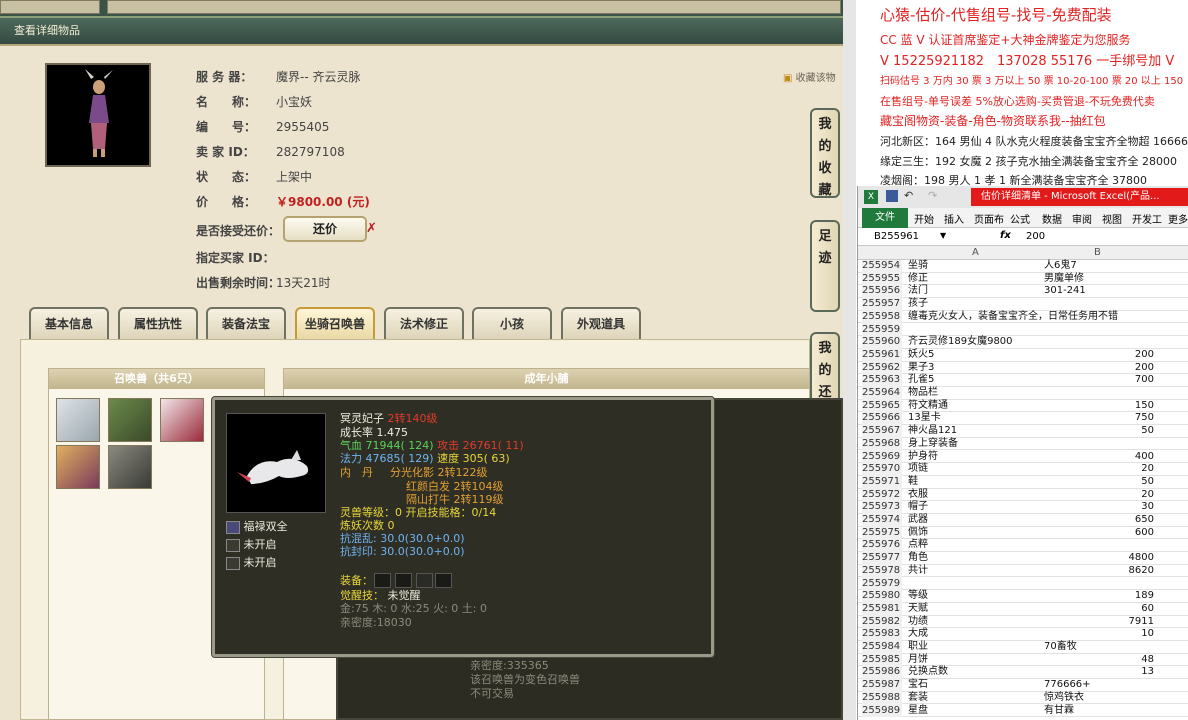 Image resolution: width=1188 pixels, height=720 pixels. Describe the element at coordinates (928, 406) in the screenshot. I see `cell-a: 符文精通` at that location.